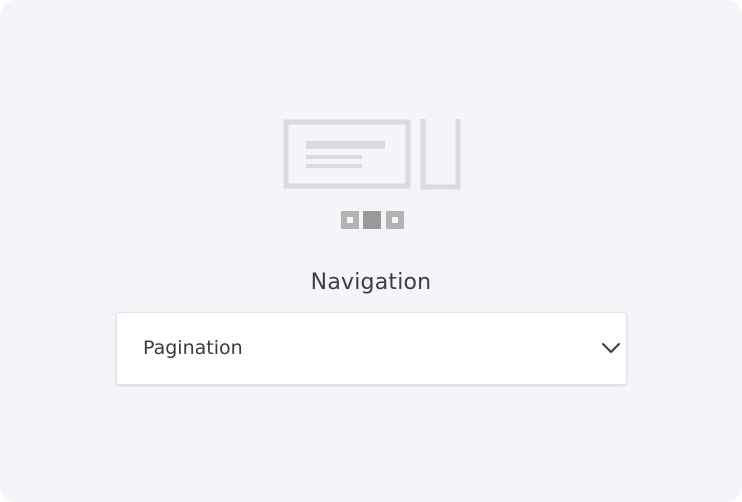  What do you see at coordinates (371, 282) in the screenshot?
I see `navigation-label: Navigation` at bounding box center [371, 282].